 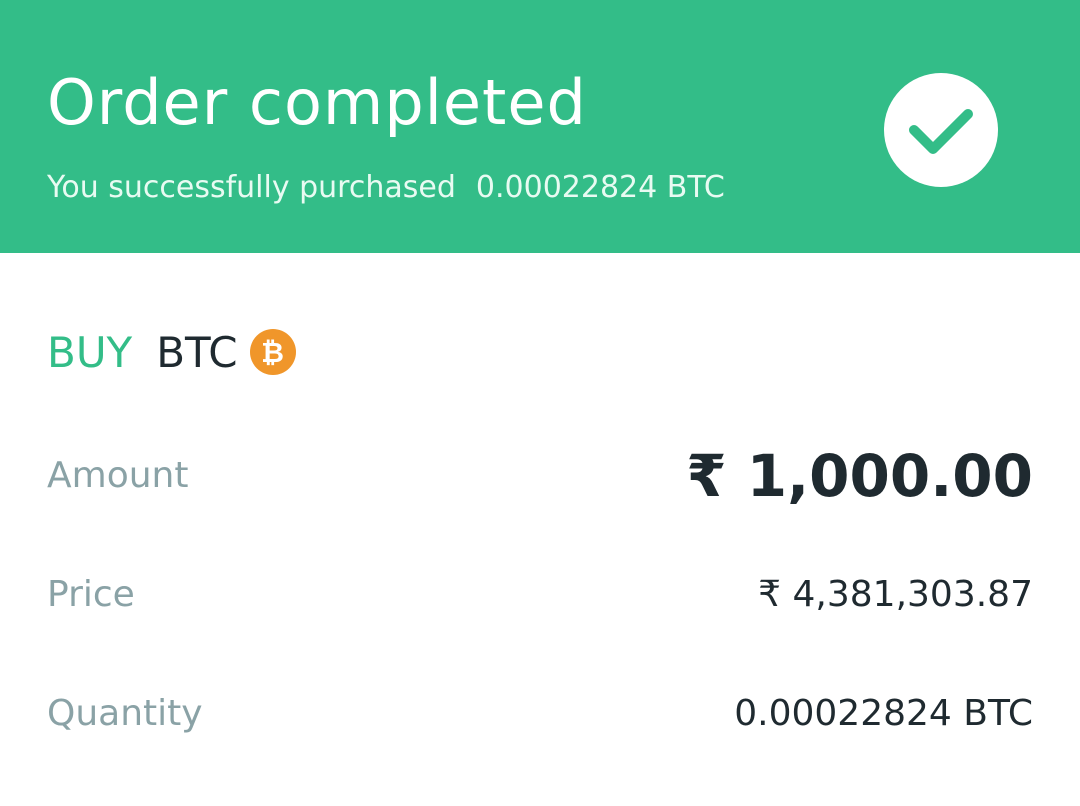 What do you see at coordinates (317, 102) in the screenshot?
I see `banner-title: Order completed` at bounding box center [317, 102].